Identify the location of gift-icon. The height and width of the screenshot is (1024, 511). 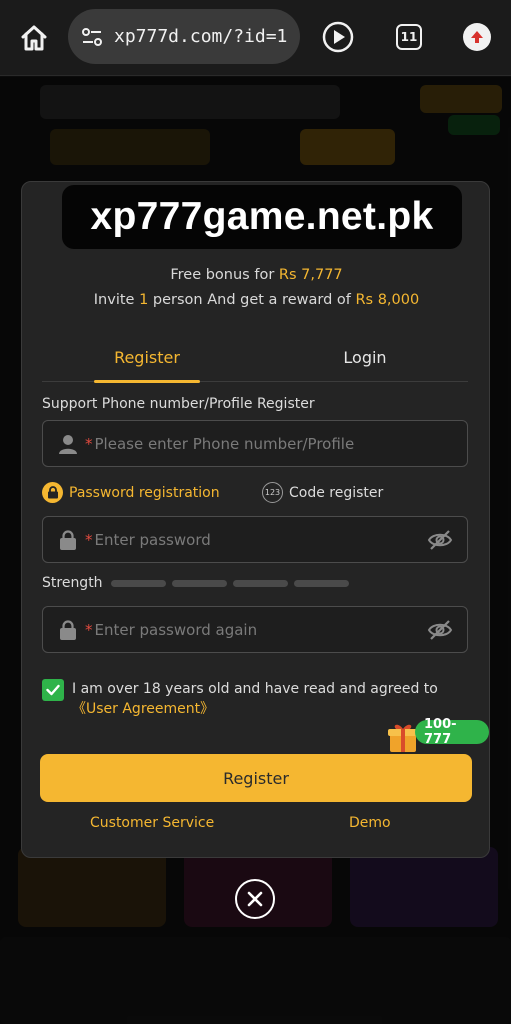
(403, 737).